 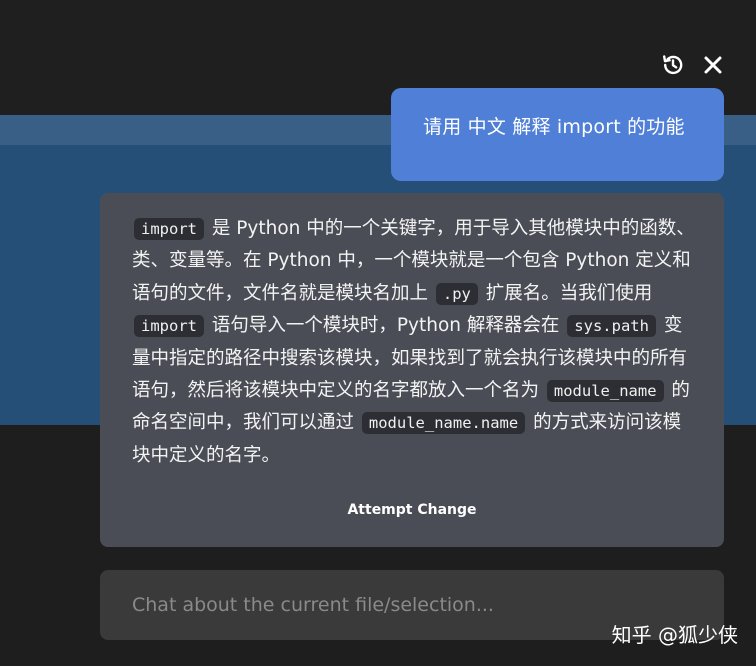 I want to click on watermark: 知乎 @狐少侠, so click(x=675, y=633).